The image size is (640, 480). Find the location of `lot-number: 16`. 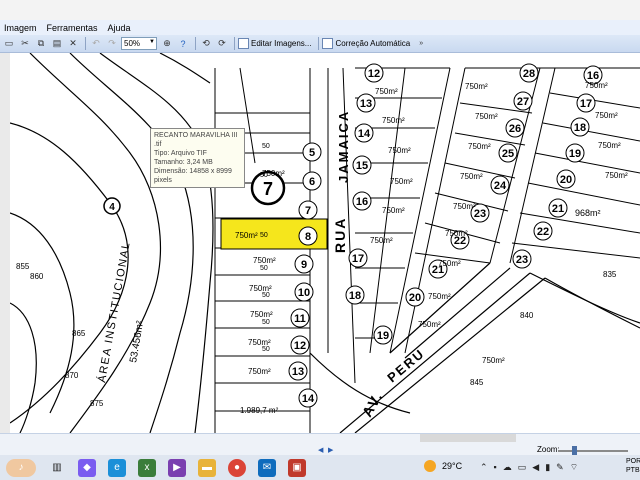

lot-number: 16 is located at coordinates (362, 202).